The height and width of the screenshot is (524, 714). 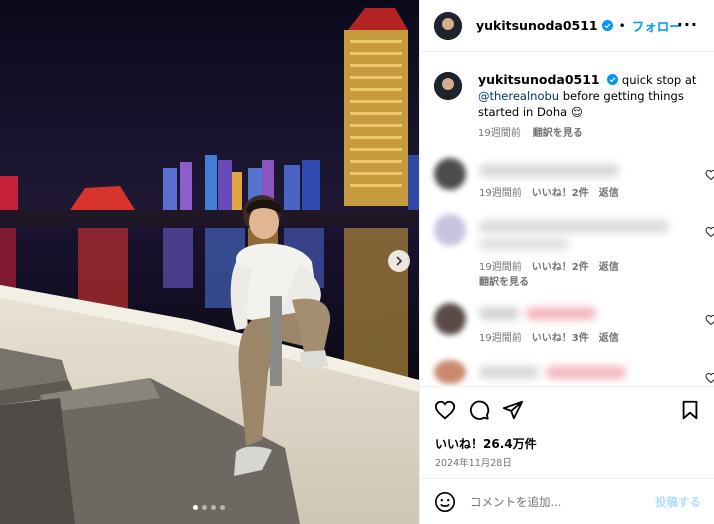 I want to click on share-send-icon, so click(x=513, y=410).